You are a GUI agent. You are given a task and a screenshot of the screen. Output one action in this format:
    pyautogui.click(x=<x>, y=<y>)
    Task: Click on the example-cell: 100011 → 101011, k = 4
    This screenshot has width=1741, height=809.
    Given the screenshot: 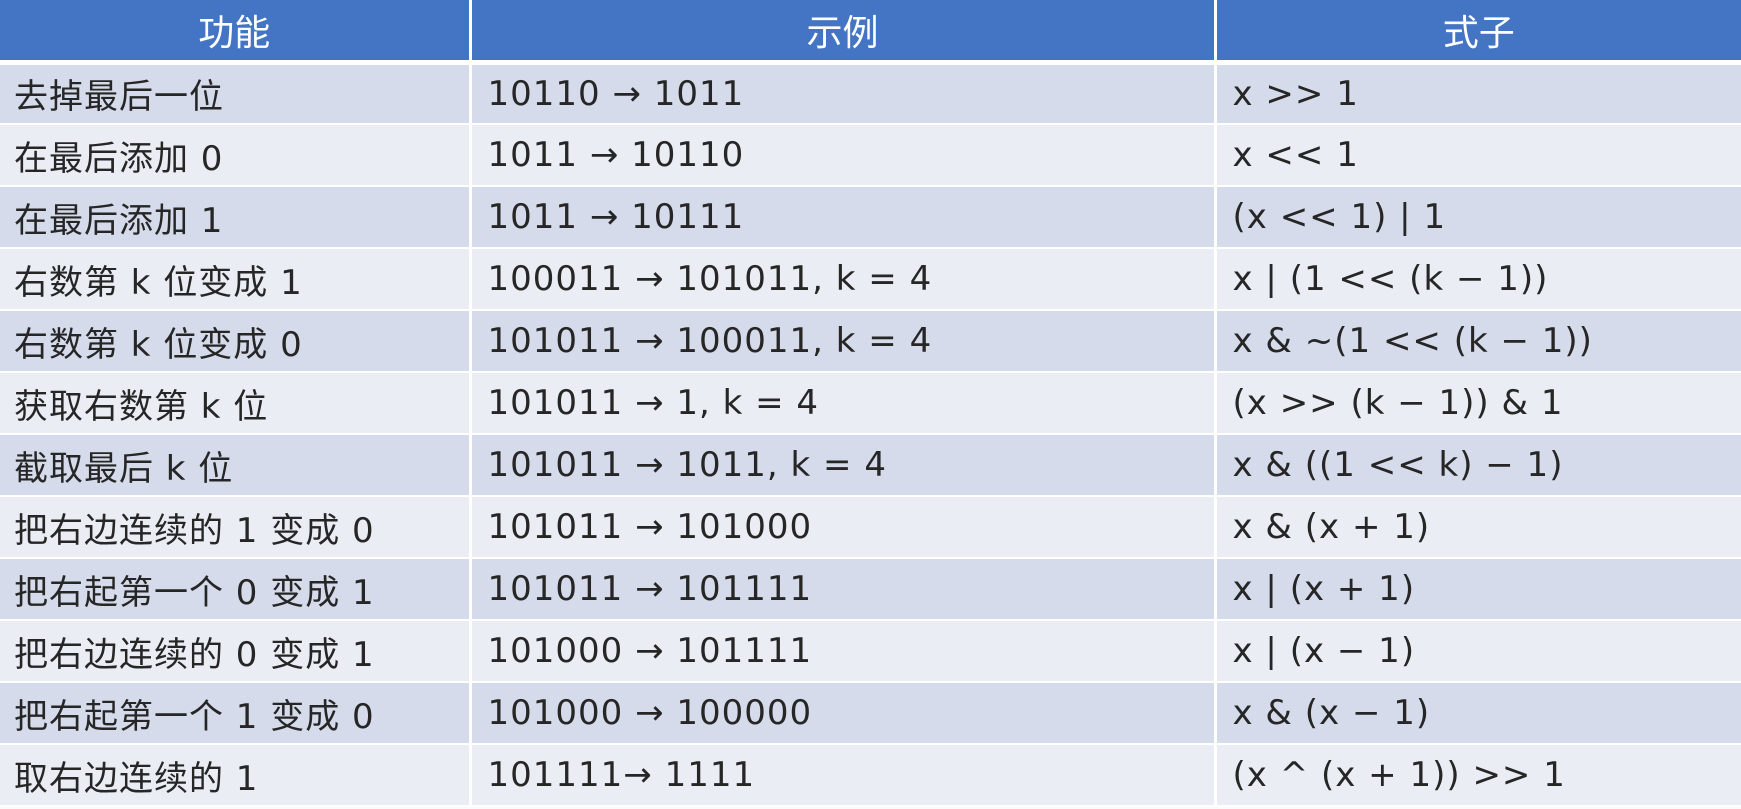 What is the action you would take?
    pyautogui.click(x=843, y=279)
    